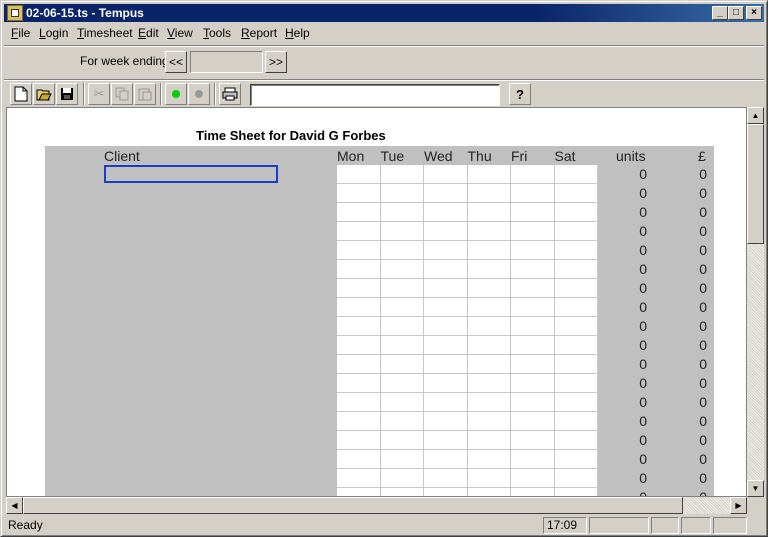  What do you see at coordinates (755, 184) in the screenshot?
I see `vertical-scroll-thumb` at bounding box center [755, 184].